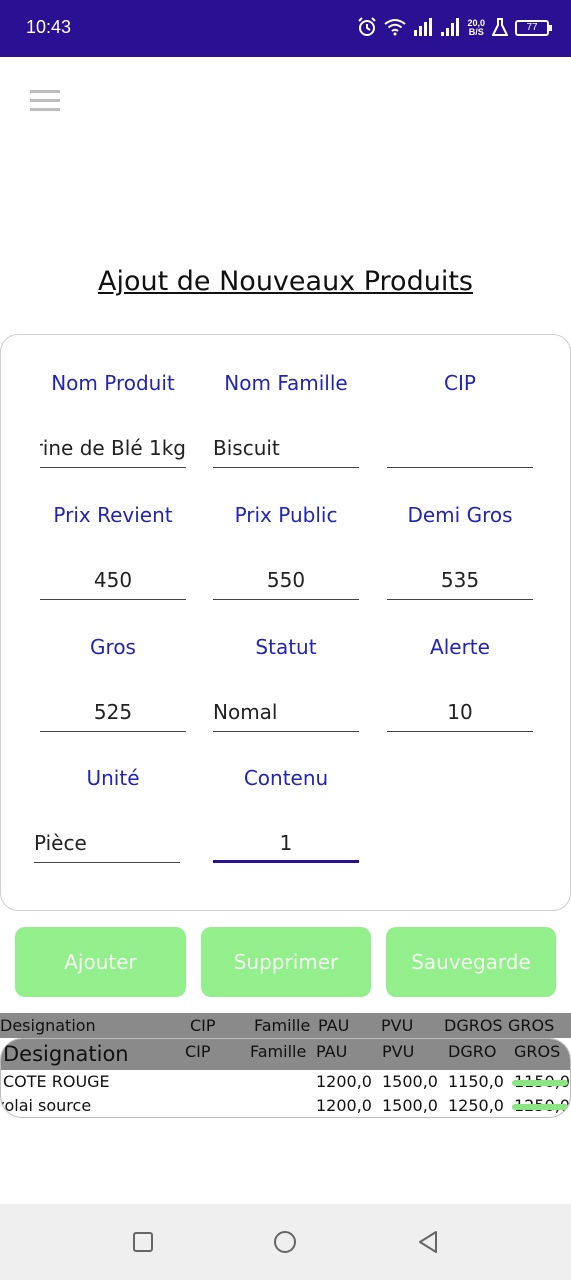  Describe the element at coordinates (113, 778) in the screenshot. I see `label-unite: Unité` at that location.